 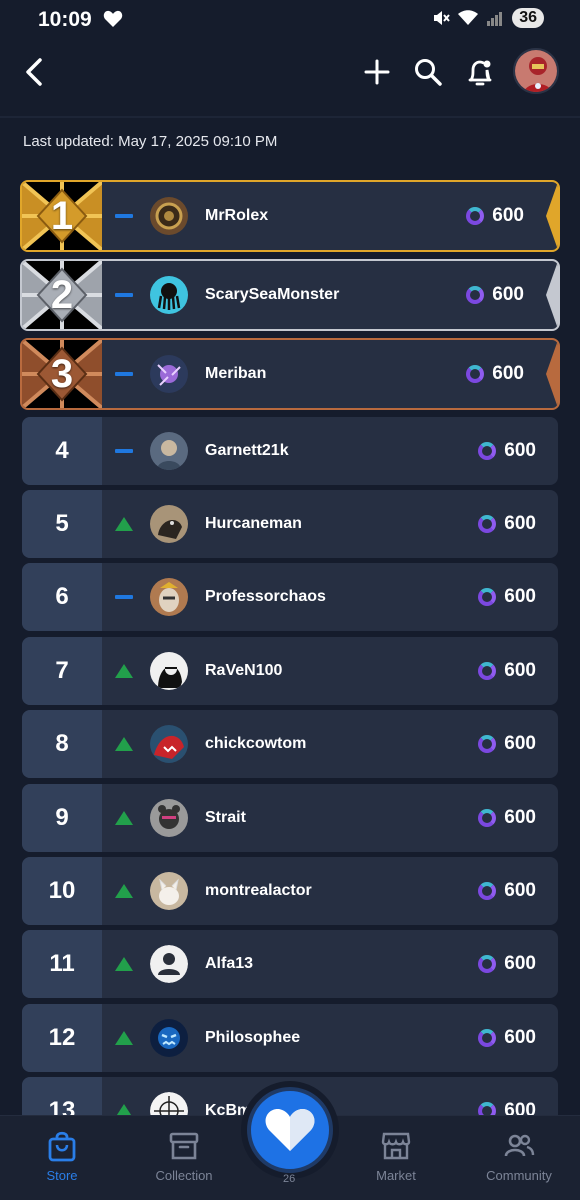 I want to click on nav-store: Store, so click(x=62, y=1156).